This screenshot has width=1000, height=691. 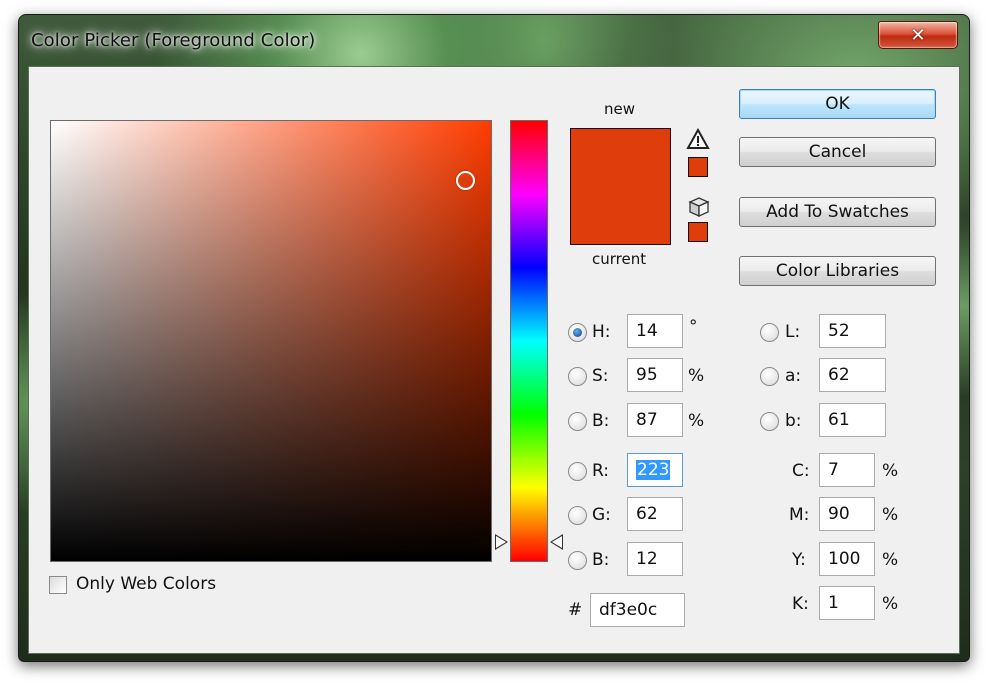 What do you see at coordinates (465, 180) in the screenshot?
I see `color-picker-circle-icon` at bounding box center [465, 180].